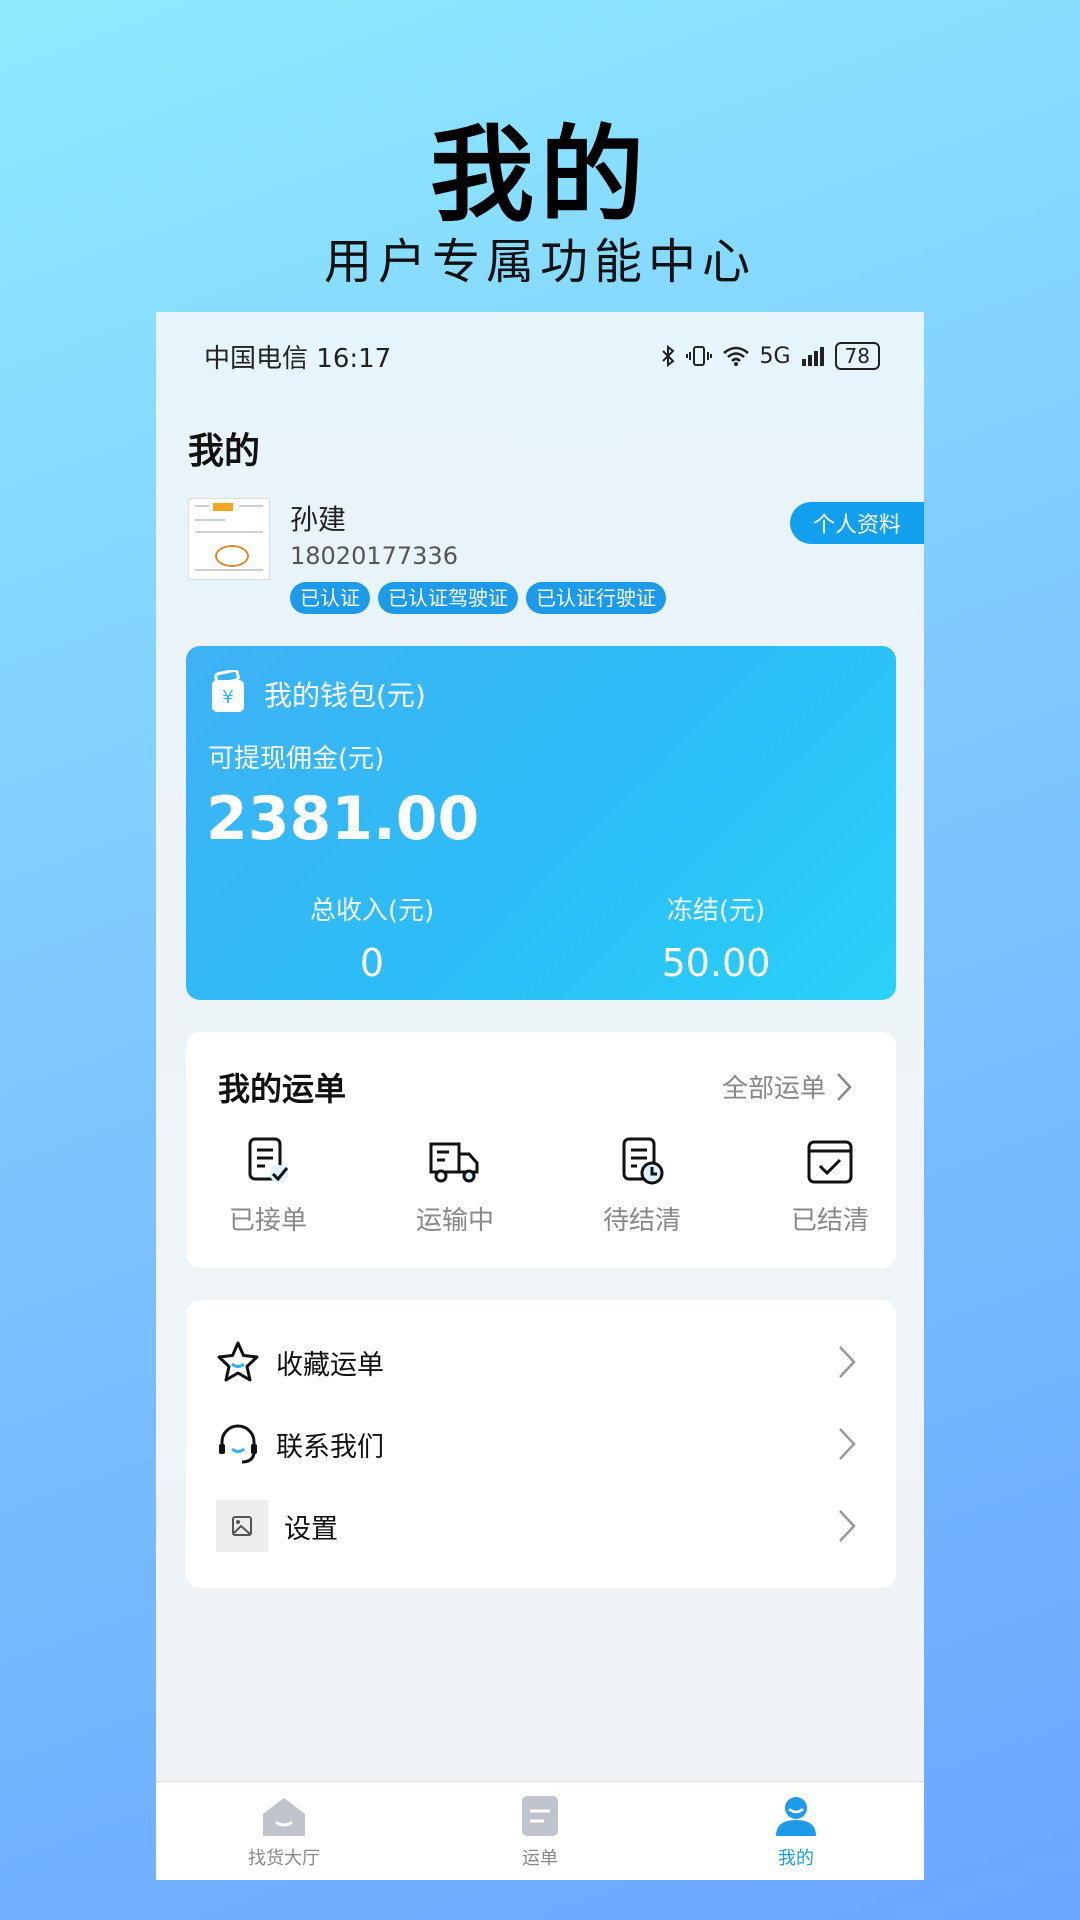 The height and width of the screenshot is (1920, 1080). Describe the element at coordinates (735, 356) in the screenshot. I see `wifi-icon` at that location.